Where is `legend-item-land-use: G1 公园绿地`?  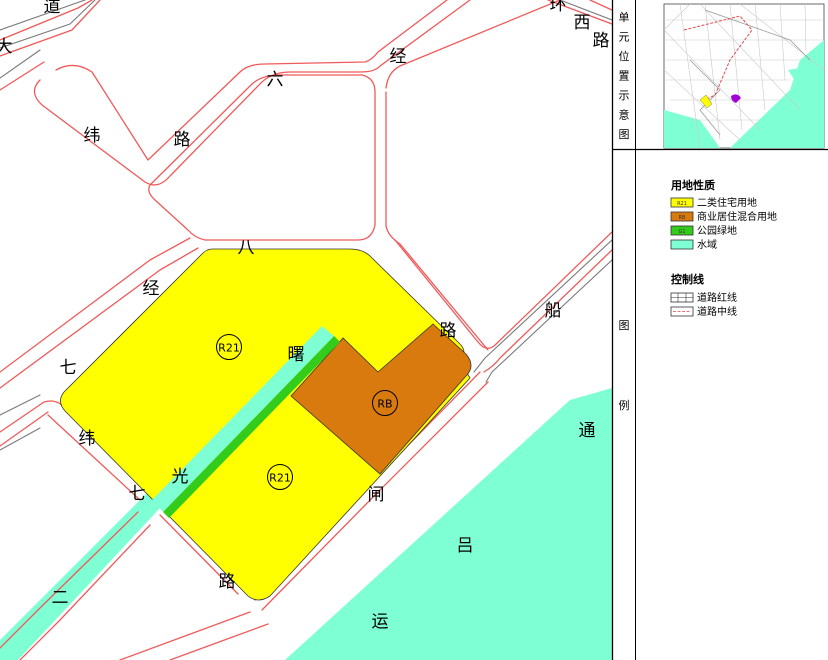 legend-item-land-use: G1 公园绿地 is located at coordinates (703, 230).